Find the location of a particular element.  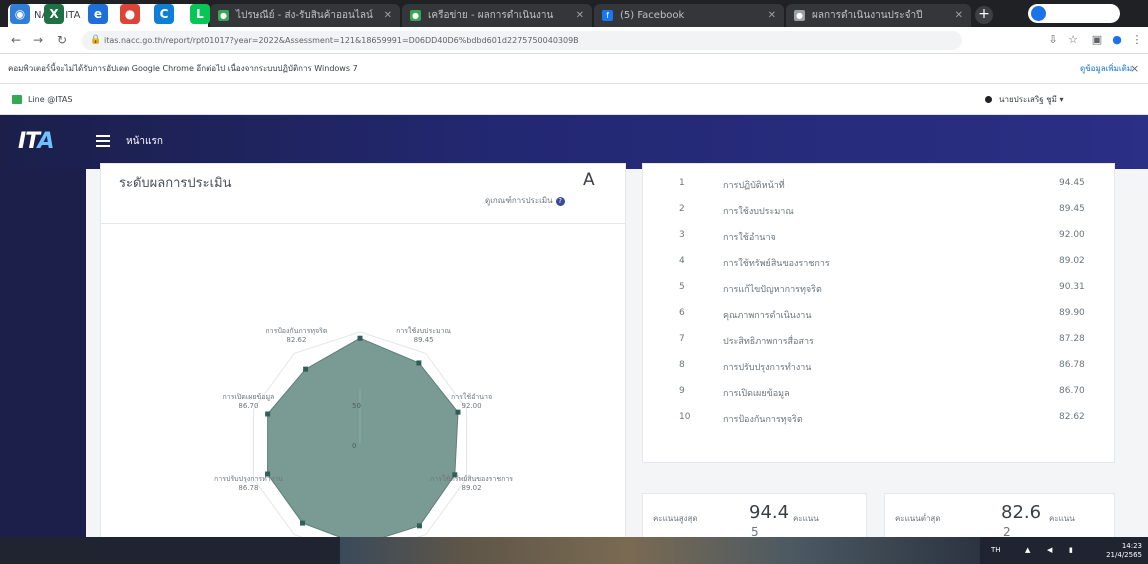

tab-label: (5) Facebook is located at coordinates (652, 15).